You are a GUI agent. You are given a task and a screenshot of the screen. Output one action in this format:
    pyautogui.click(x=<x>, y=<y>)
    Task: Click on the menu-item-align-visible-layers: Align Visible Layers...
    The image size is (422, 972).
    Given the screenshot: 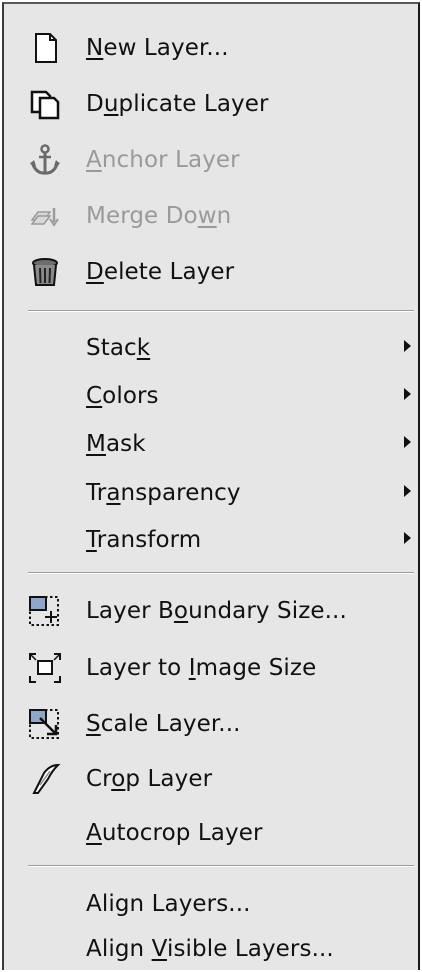 What is the action you would take?
    pyautogui.click(x=209, y=949)
    